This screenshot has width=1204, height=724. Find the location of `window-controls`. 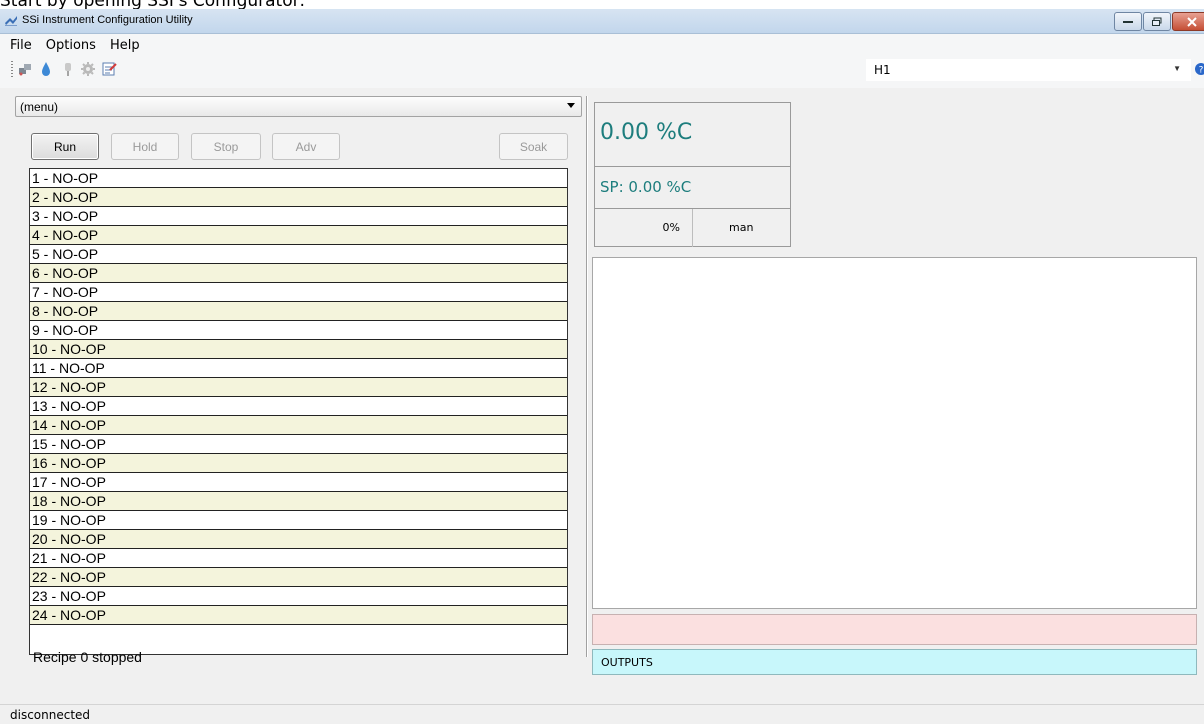

window-controls is located at coordinates (1158, 21).